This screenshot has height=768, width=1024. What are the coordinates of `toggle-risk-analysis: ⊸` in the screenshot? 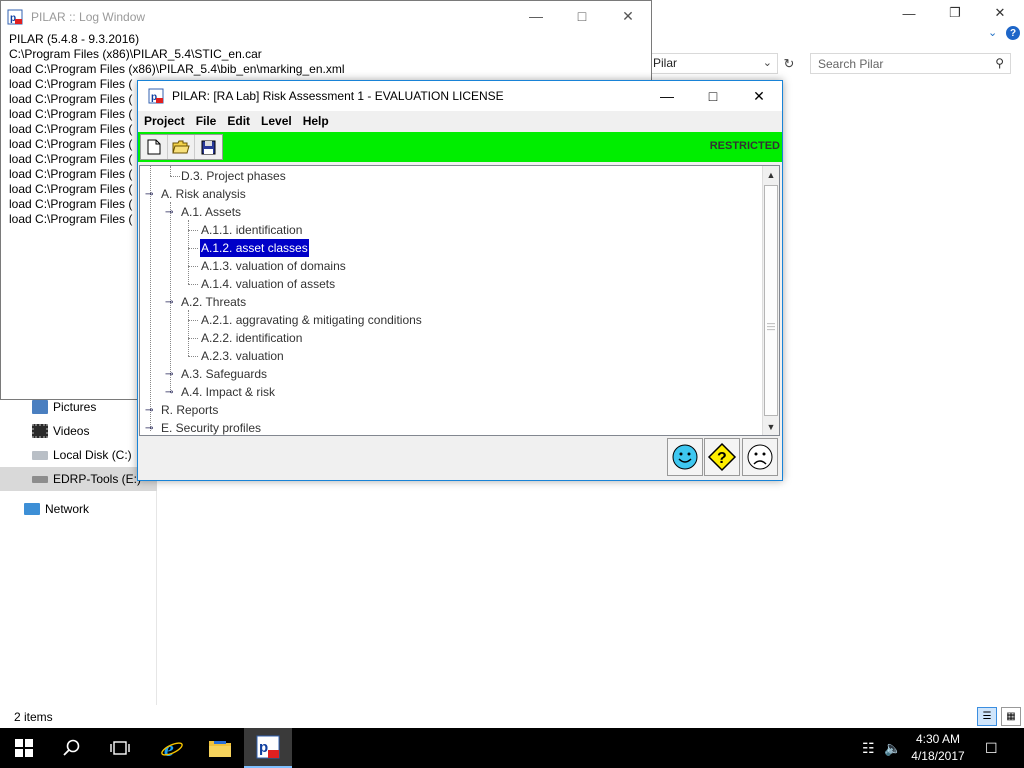 It's located at (149, 195).